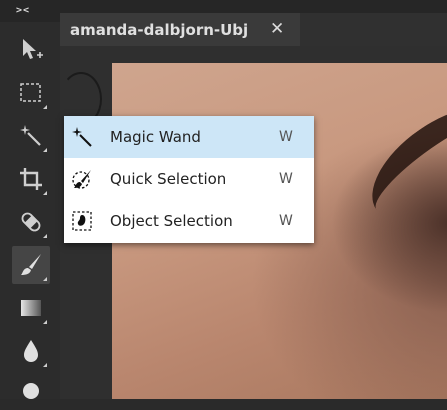 Image resolution: width=447 pixels, height=410 pixels. I want to click on tab-strip-empty, so click(373, 29).